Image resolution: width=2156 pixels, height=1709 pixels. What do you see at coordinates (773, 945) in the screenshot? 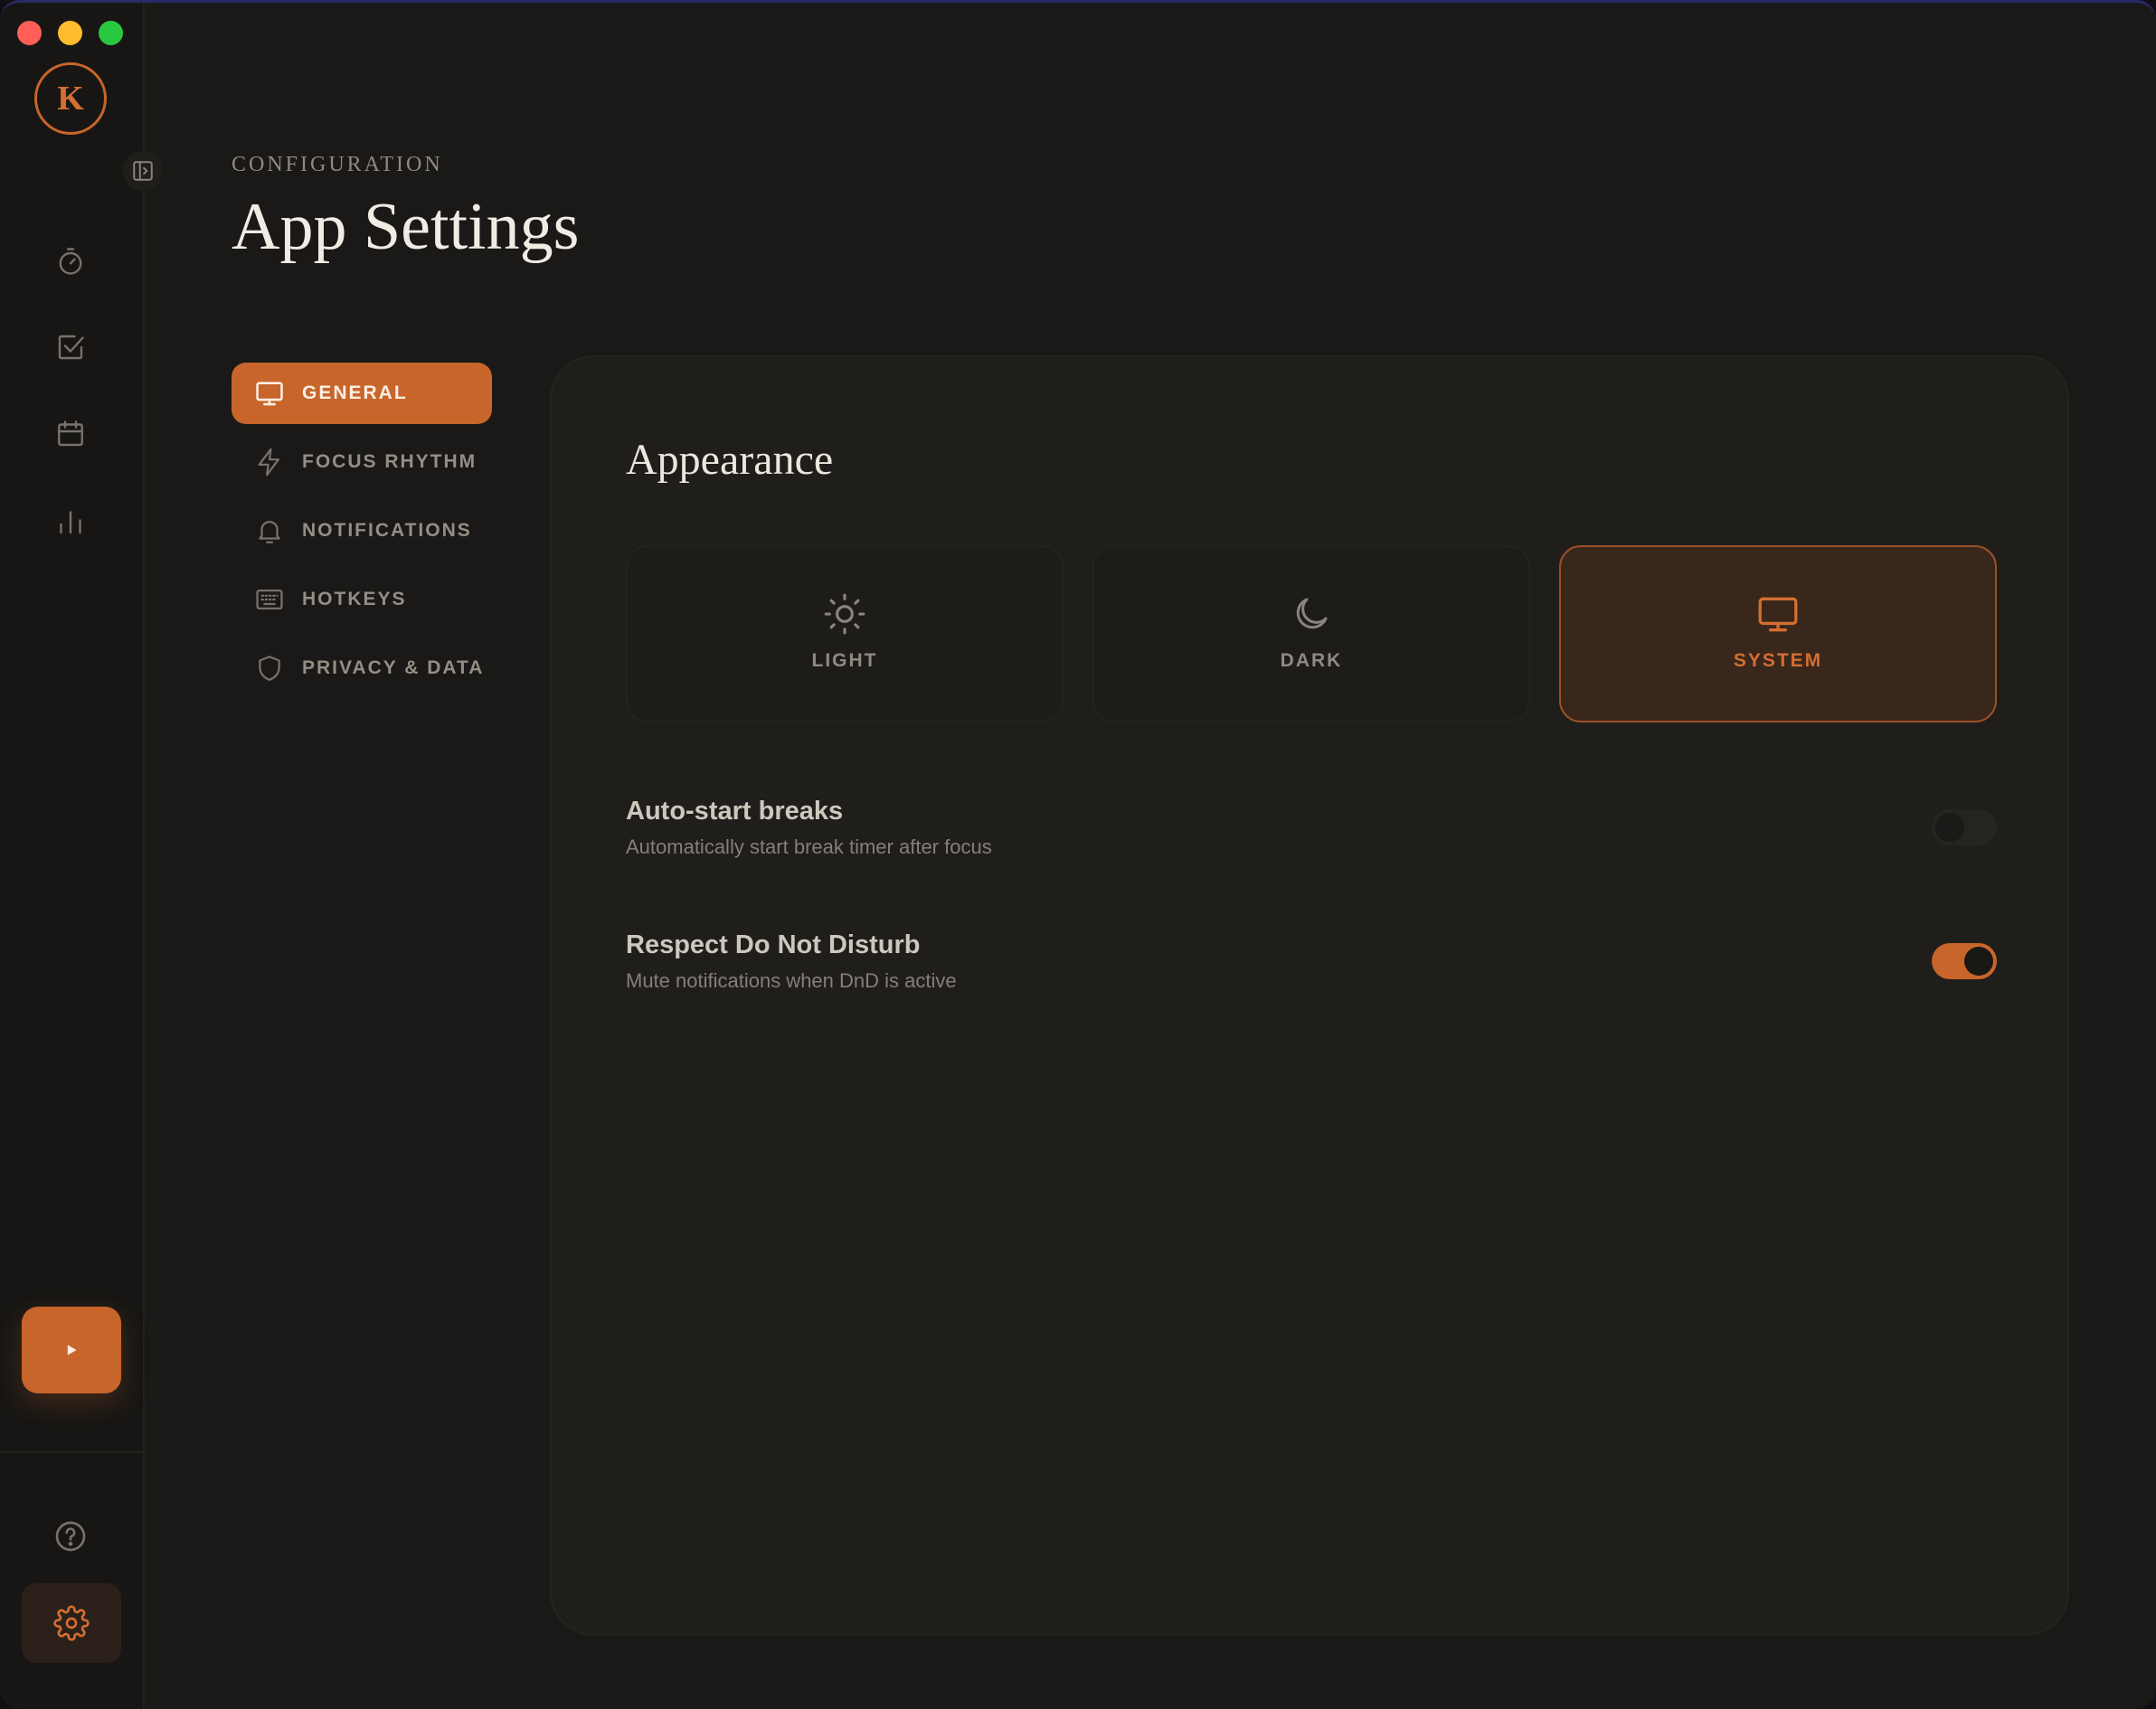
I see `setting-title: Respect Do Not Disturb` at bounding box center [773, 945].